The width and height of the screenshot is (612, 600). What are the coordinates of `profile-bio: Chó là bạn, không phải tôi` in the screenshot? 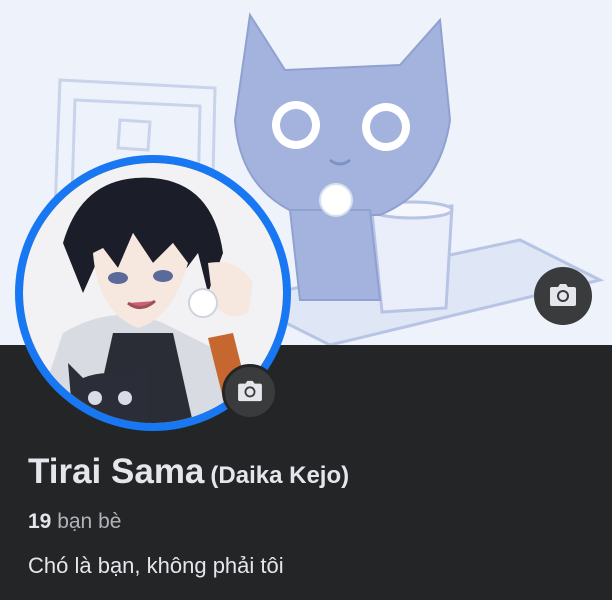 It's located at (156, 565).